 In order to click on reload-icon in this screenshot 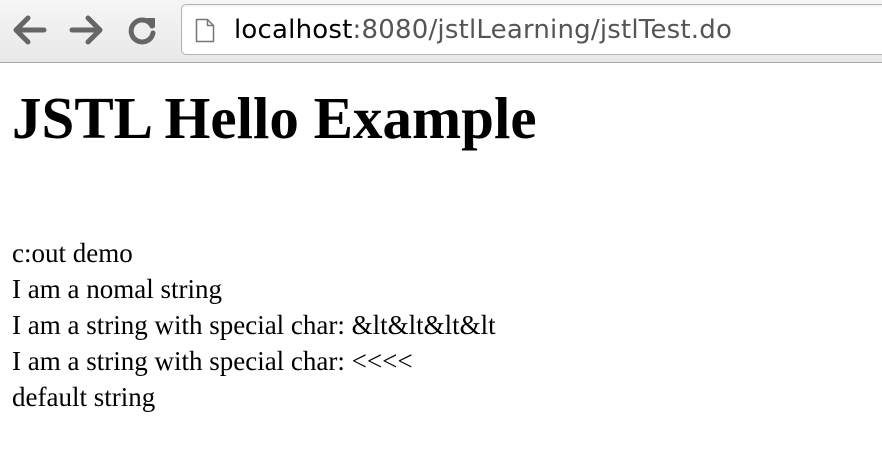, I will do `click(142, 31)`.